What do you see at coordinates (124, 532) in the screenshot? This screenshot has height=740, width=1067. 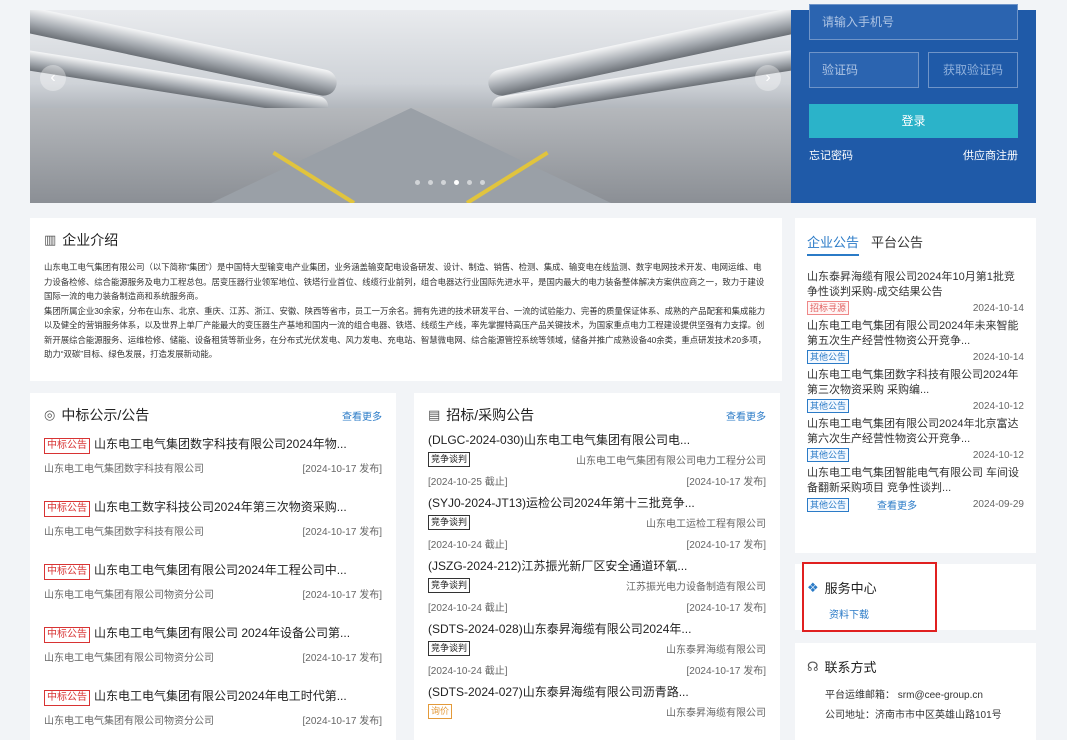 I see `winning-item-org: 山东电工电气集团数字科技有限公司` at bounding box center [124, 532].